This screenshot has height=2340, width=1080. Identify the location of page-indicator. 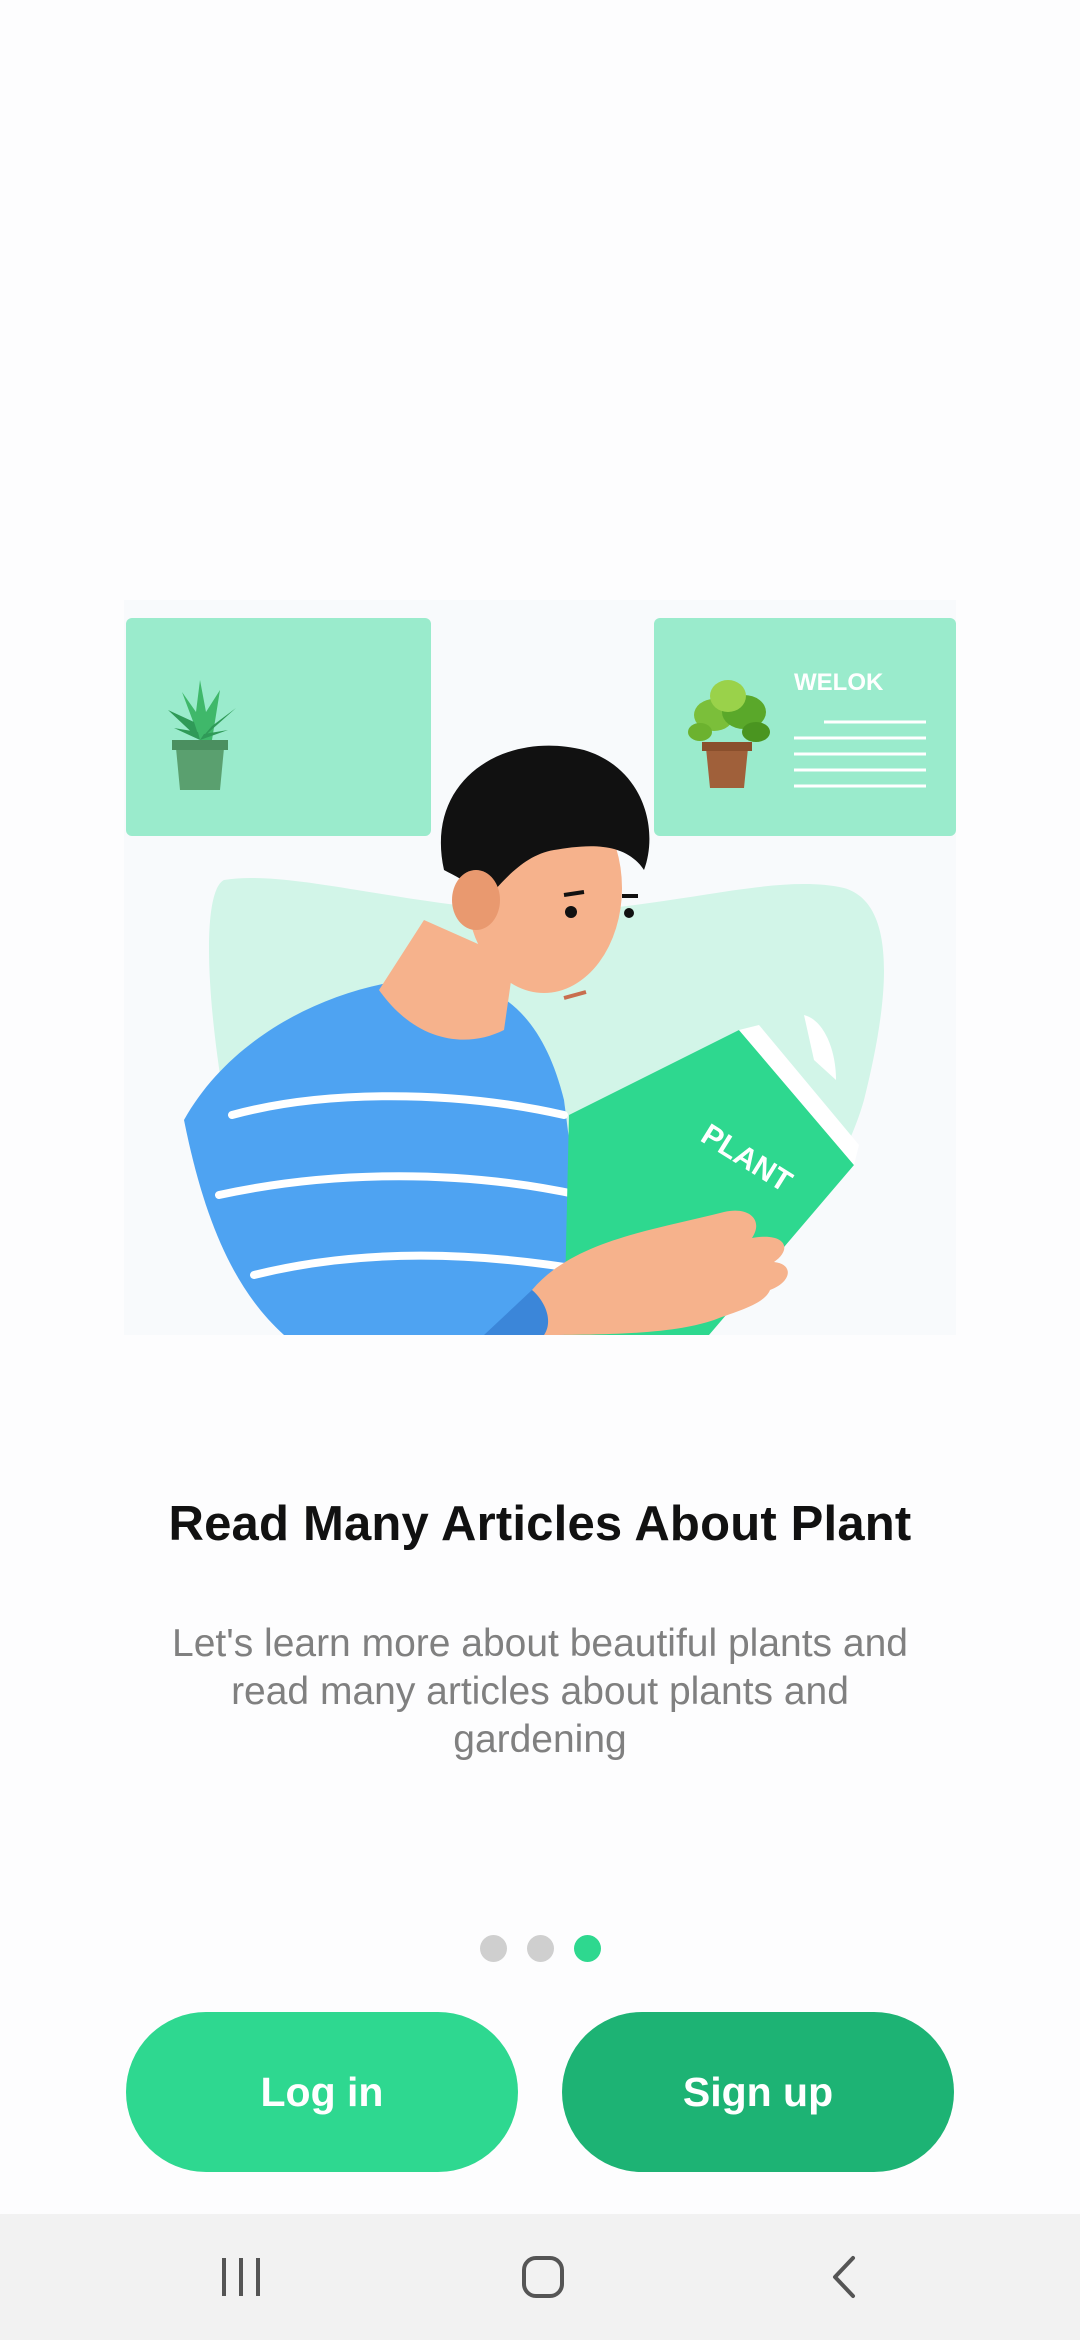
(540, 1948).